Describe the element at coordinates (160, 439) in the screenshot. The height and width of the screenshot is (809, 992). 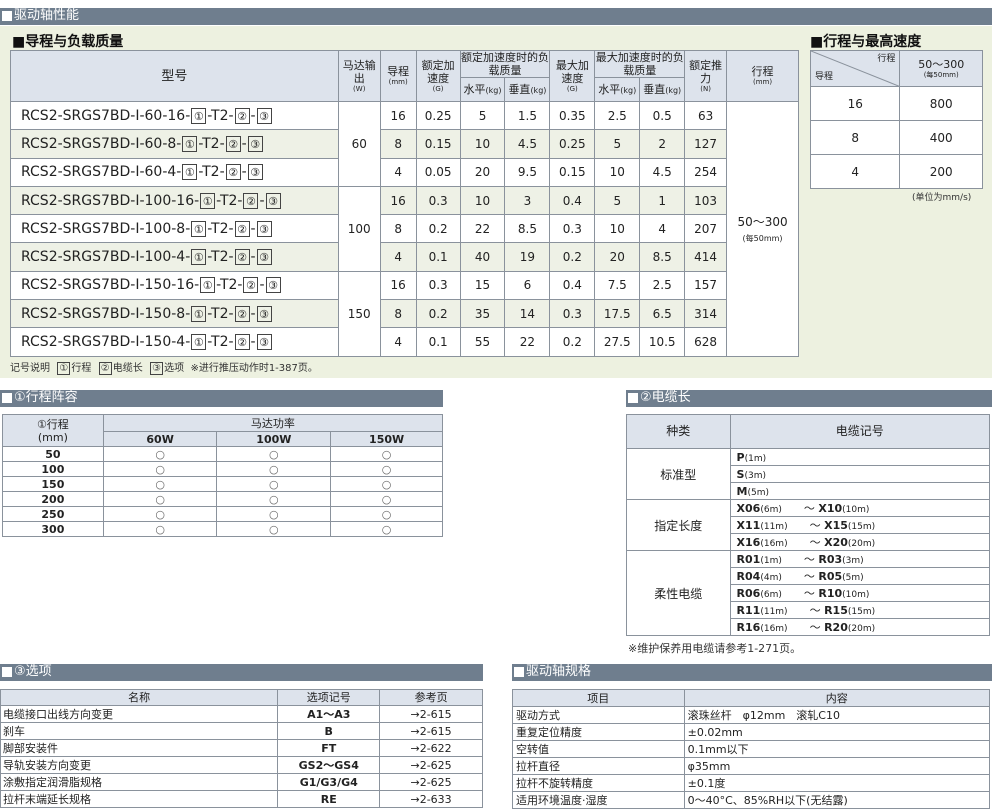
I see `header-60w: 60W` at that location.